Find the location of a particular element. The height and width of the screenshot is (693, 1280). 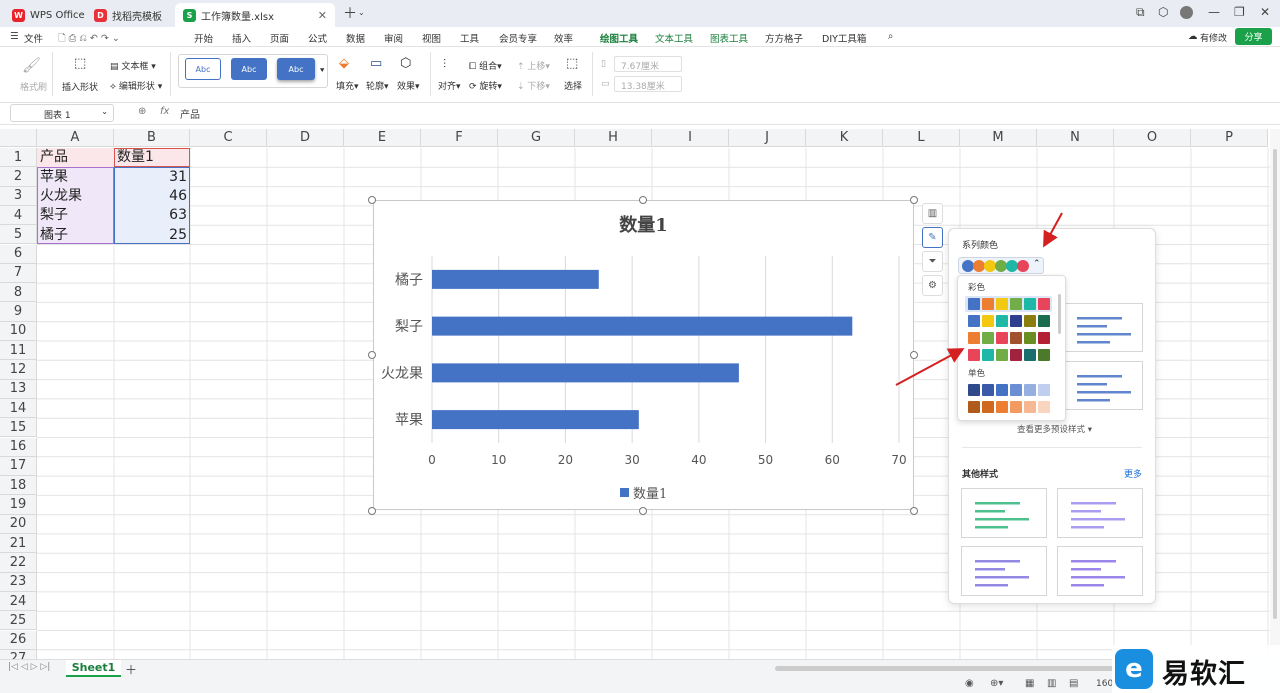

menu-text-tools: 文本工具 is located at coordinates (674, 38).